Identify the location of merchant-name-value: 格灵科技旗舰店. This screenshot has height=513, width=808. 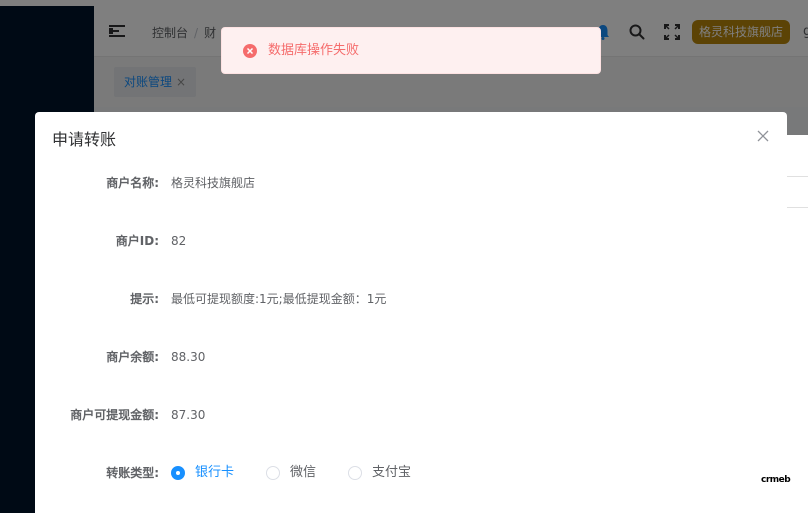
(213, 183).